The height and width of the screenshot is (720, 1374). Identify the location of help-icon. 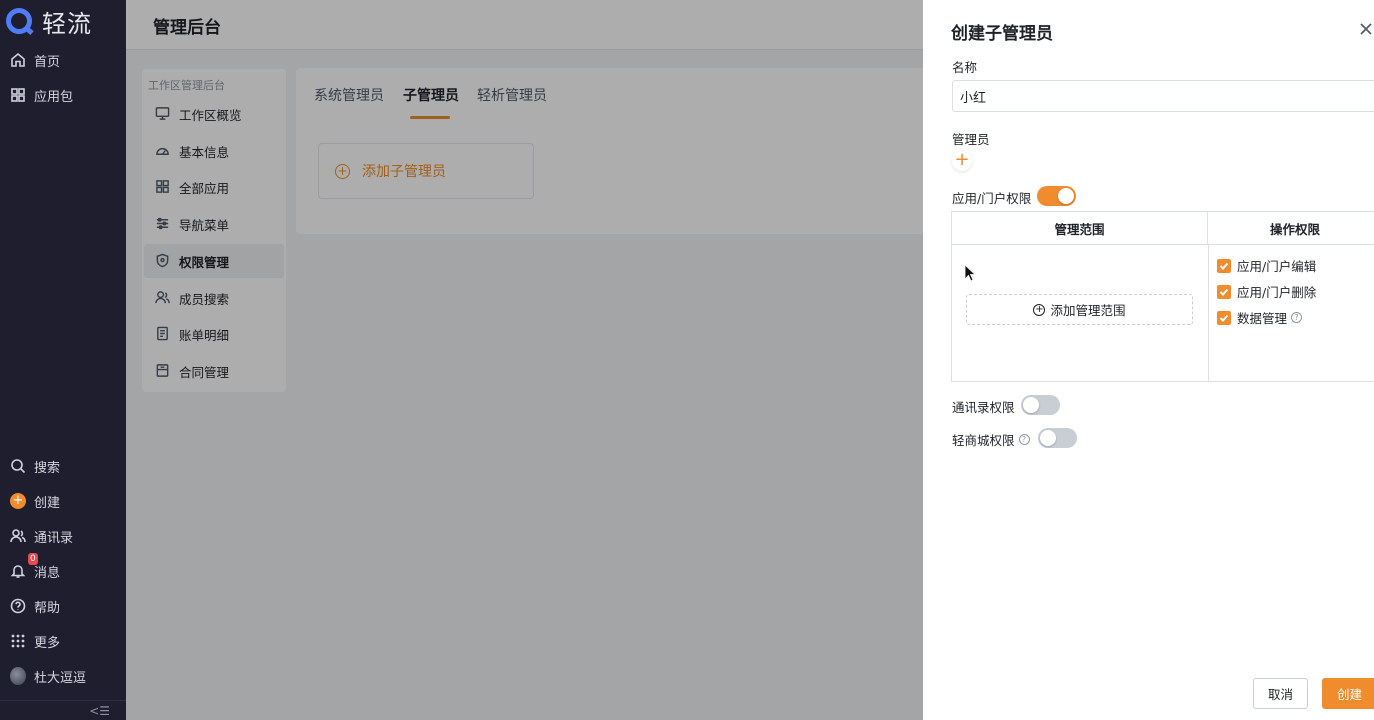
(18, 606).